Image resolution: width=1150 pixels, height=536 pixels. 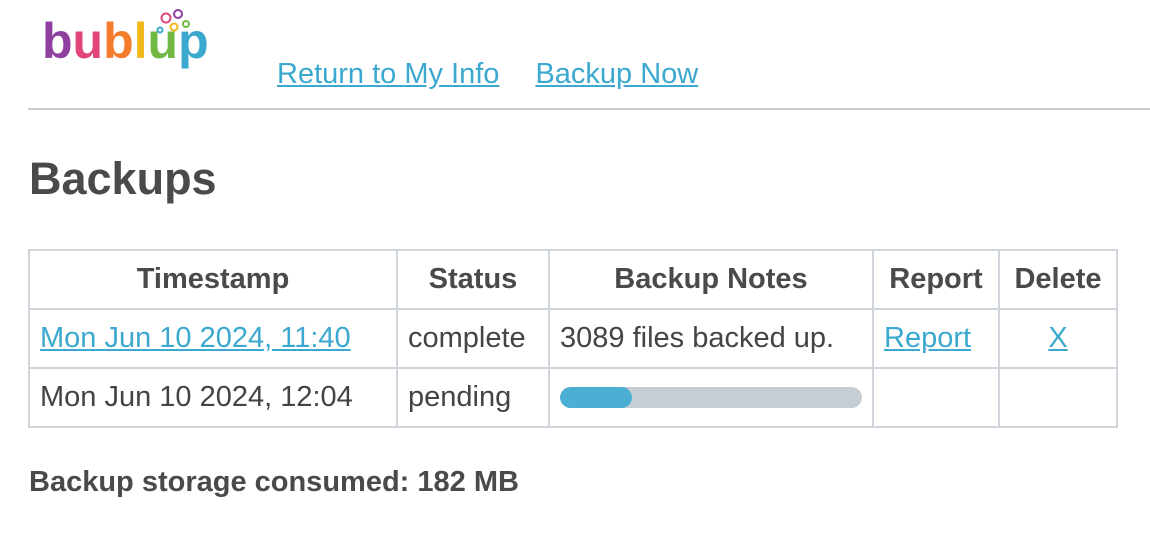 What do you see at coordinates (1058, 279) in the screenshot?
I see `delete-header: Delete` at bounding box center [1058, 279].